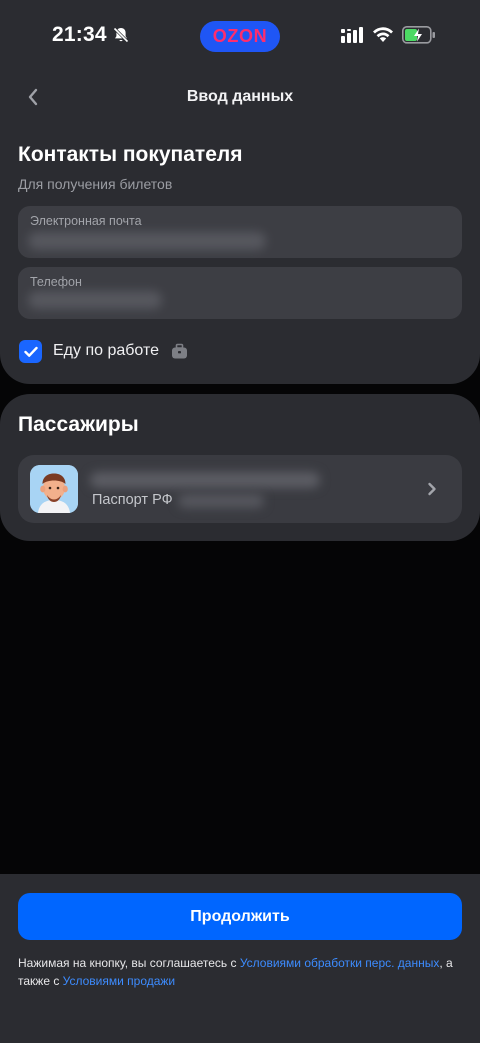  Describe the element at coordinates (95, 300) in the screenshot. I see `phone-value-redacted` at that location.